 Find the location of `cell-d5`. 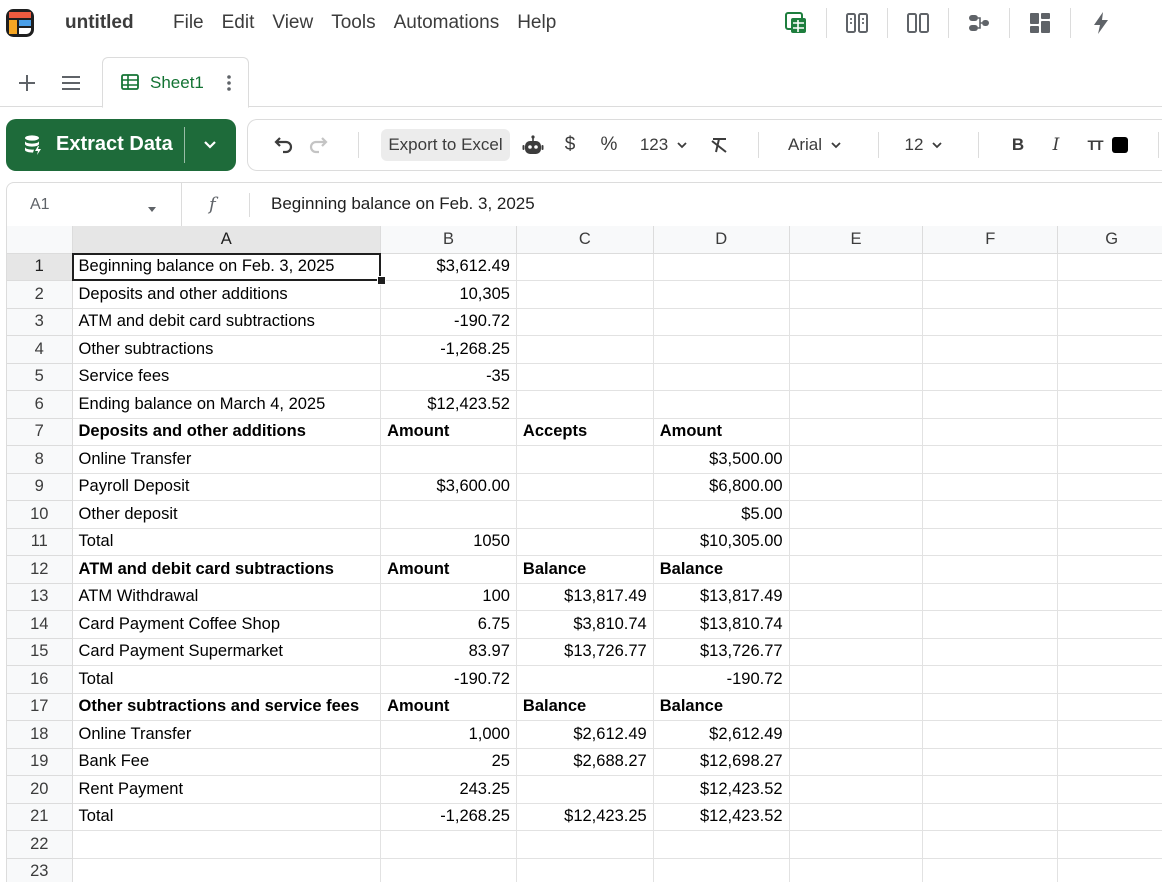

cell-d5 is located at coordinates (721, 377).